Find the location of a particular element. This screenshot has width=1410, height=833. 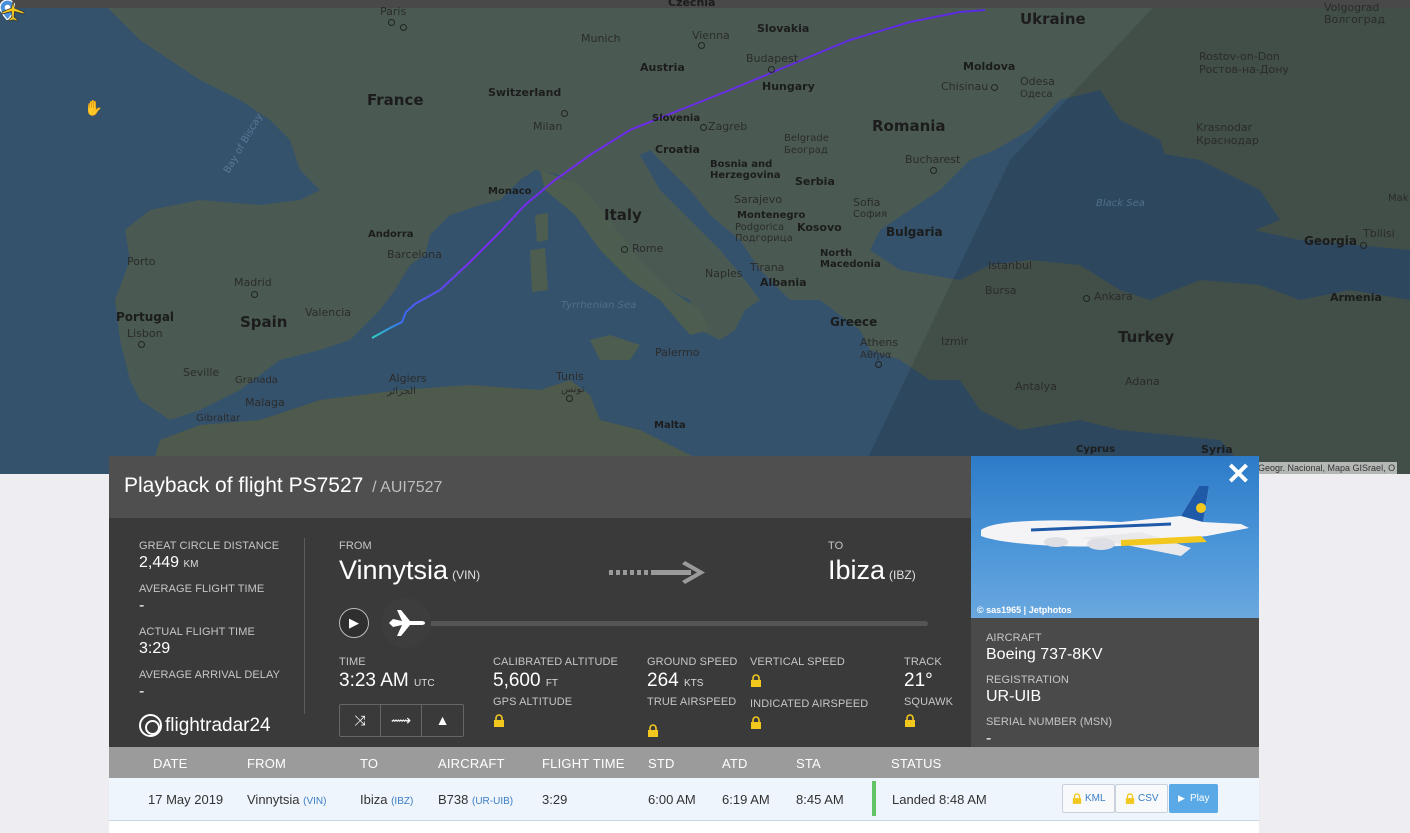

label-volgograd-cyr: Волгоград is located at coordinates (1354, 19).